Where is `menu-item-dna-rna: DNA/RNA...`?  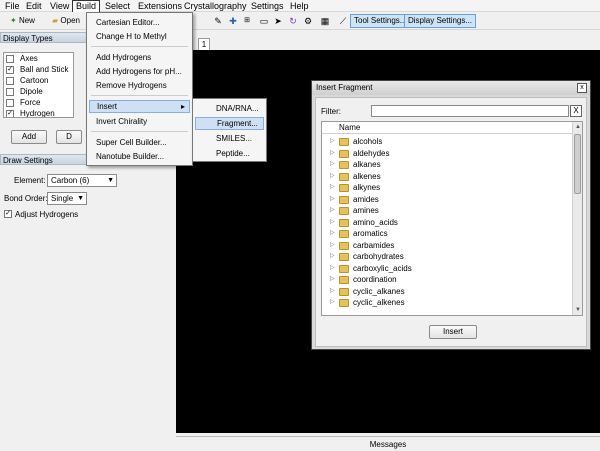 menu-item-dna-rna: DNA/RNA... is located at coordinates (229, 108).